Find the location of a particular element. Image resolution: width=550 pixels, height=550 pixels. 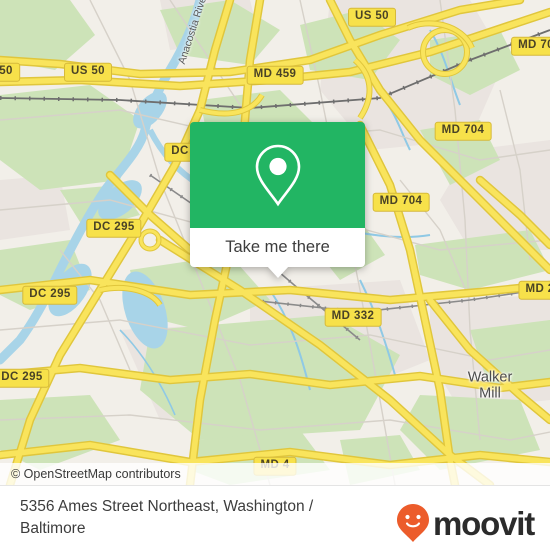

moovit-wordmark: moovit is located at coordinates (484, 523).